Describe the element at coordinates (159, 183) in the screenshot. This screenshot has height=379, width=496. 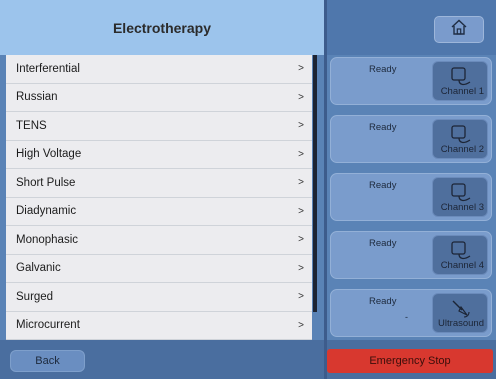
I see `list-item-short-pulse: Short Pulse >` at that location.